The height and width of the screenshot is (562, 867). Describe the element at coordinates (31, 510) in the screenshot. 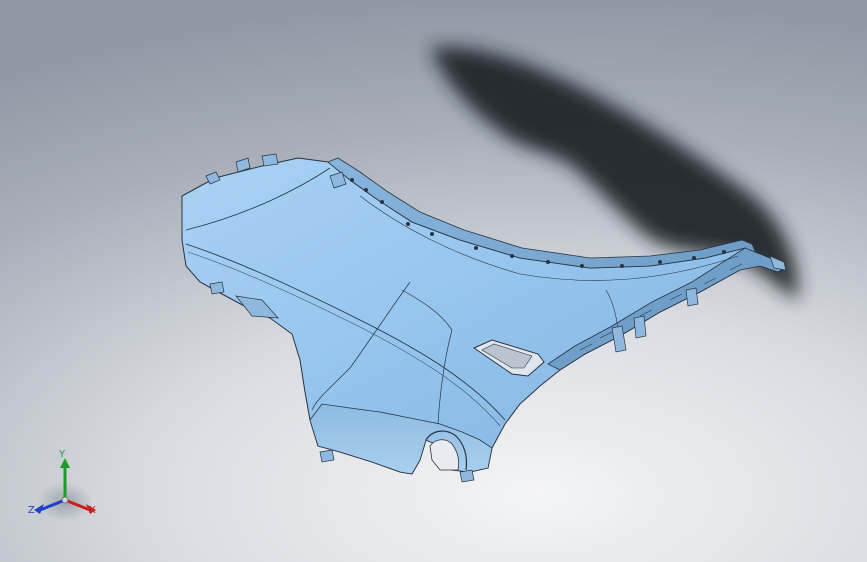

I see `z-axis-label: Z` at that location.